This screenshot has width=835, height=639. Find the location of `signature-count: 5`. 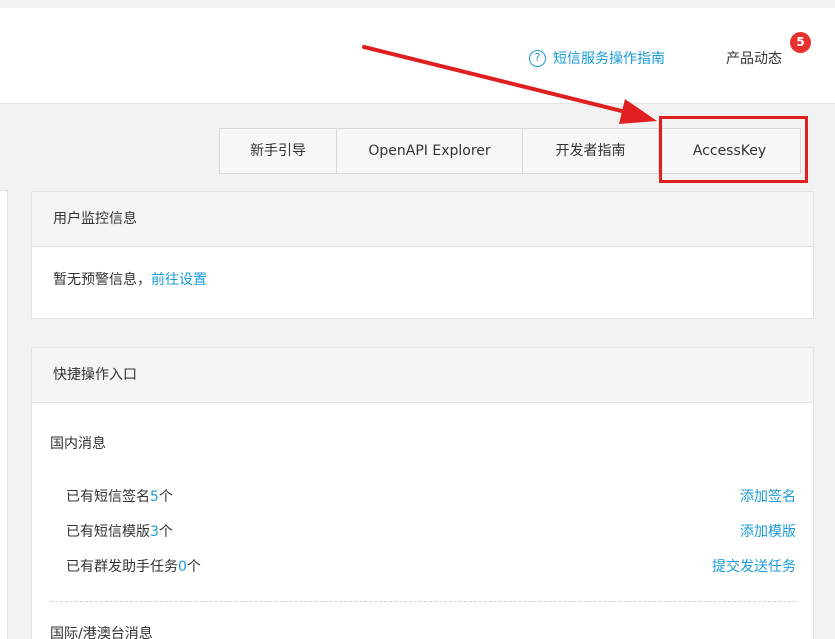

signature-count: 5 is located at coordinates (154, 497).